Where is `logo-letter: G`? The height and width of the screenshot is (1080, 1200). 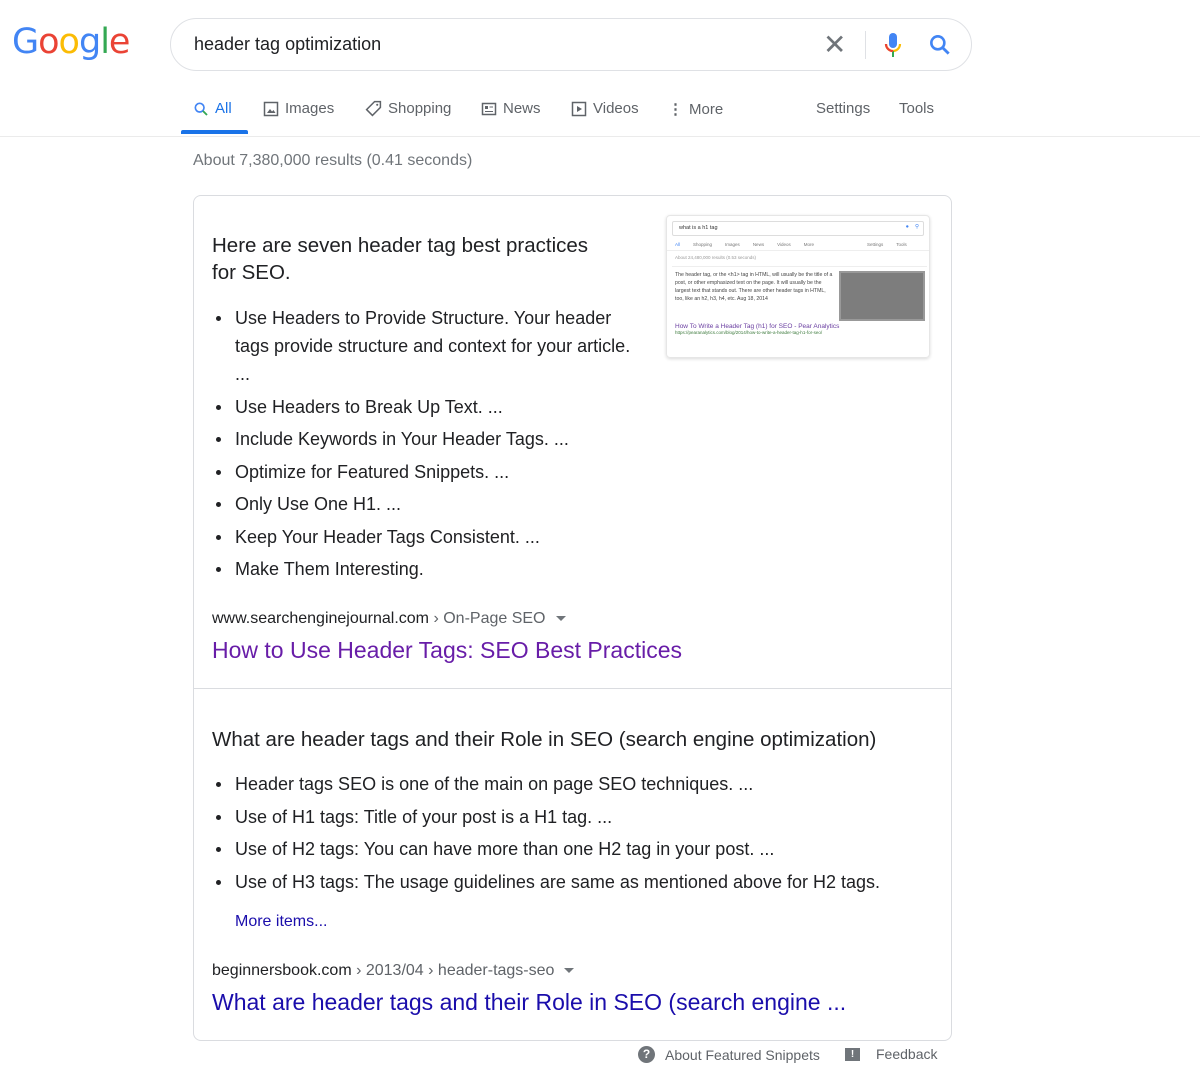 logo-letter: G is located at coordinates (25, 42).